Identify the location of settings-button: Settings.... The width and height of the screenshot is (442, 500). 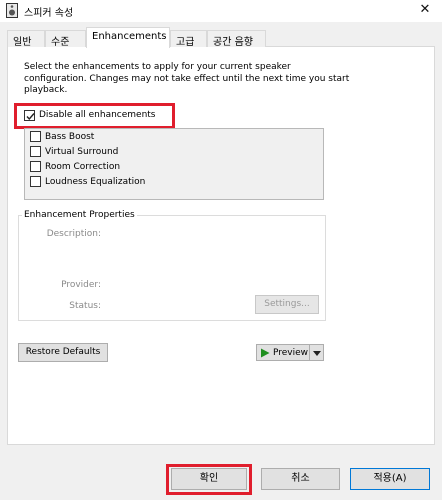
(287, 304).